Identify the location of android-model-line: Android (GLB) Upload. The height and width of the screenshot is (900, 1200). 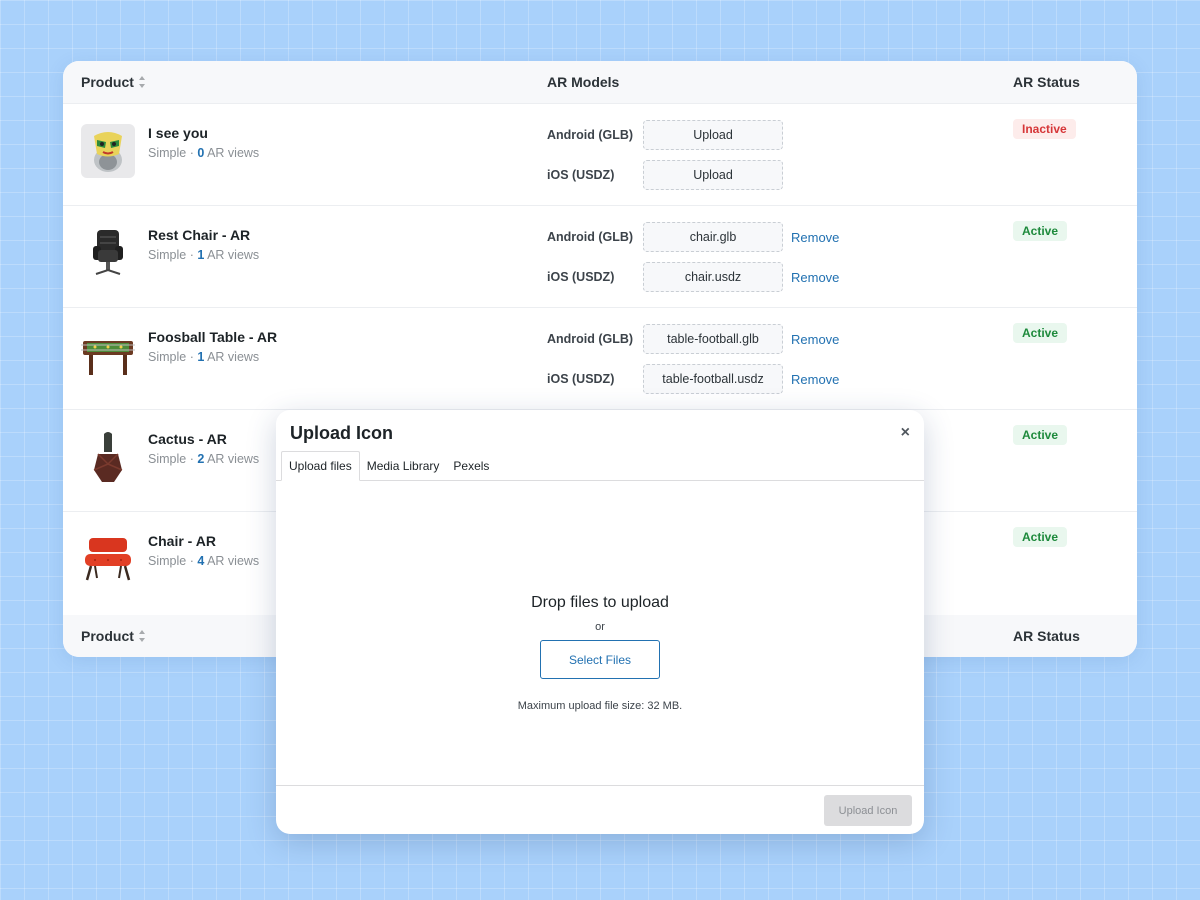
(665, 135).